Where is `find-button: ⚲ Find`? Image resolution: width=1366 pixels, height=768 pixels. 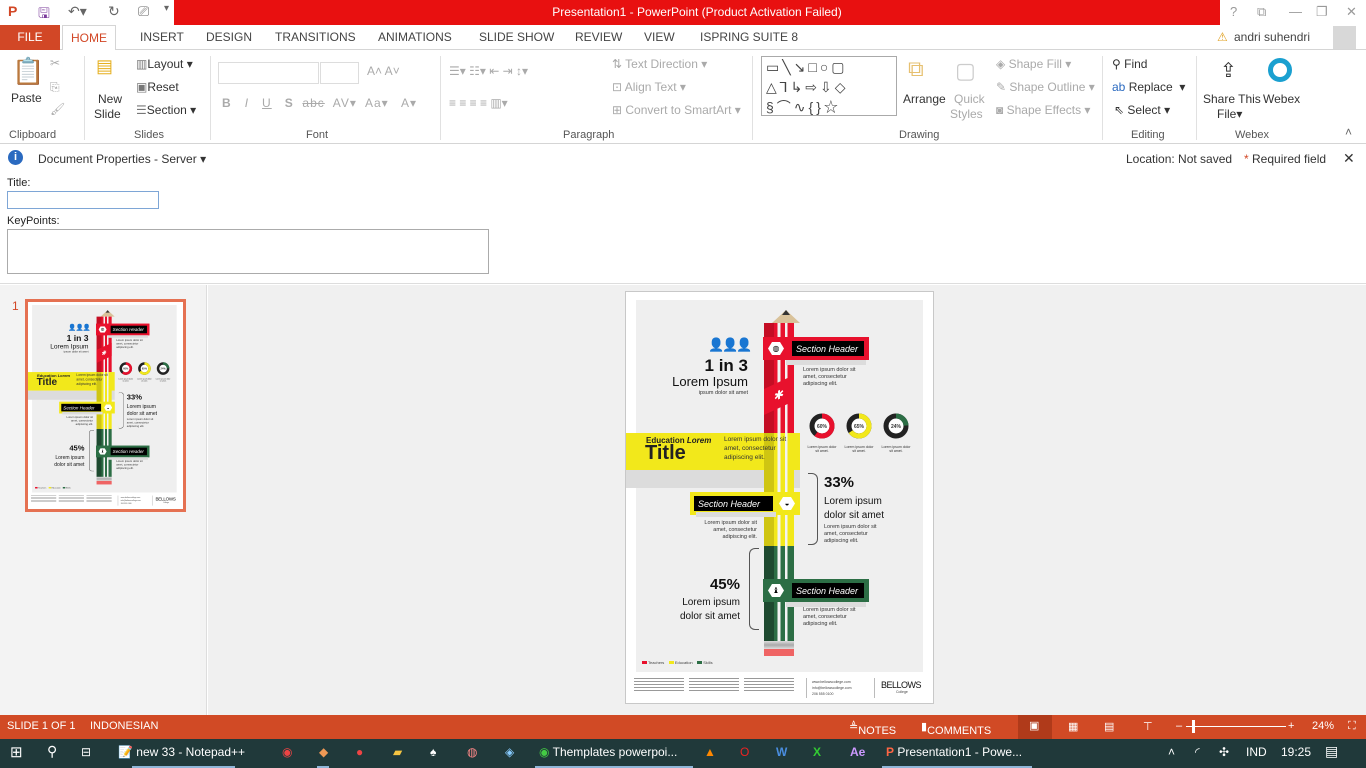
find-button: ⚲ Find is located at coordinates (1129, 64).